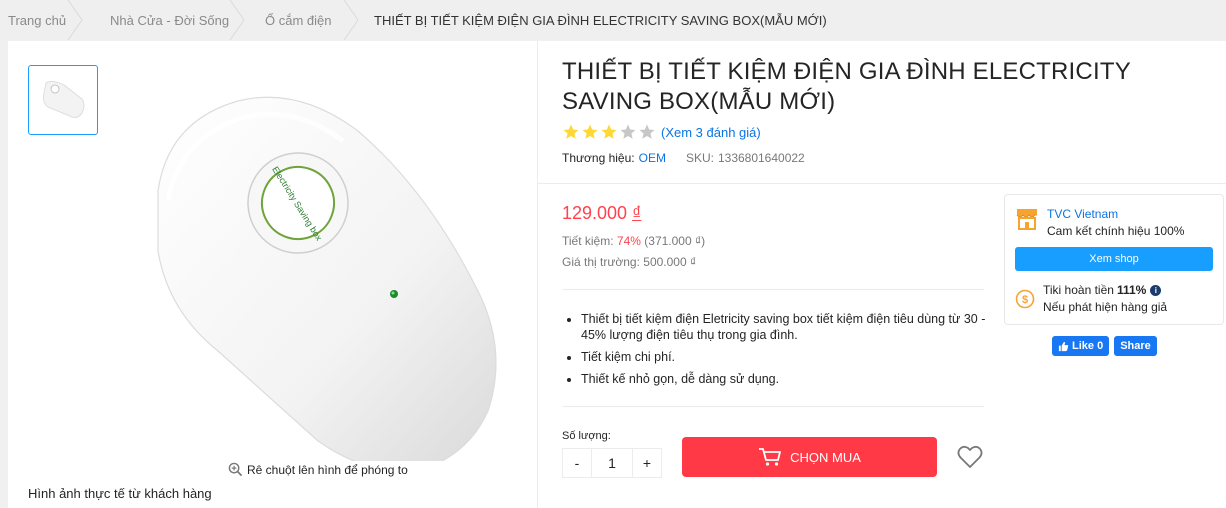 The width and height of the screenshot is (1226, 508). Describe the element at coordinates (1063, 346) in the screenshot. I see `thumbs-up-icon` at that location.